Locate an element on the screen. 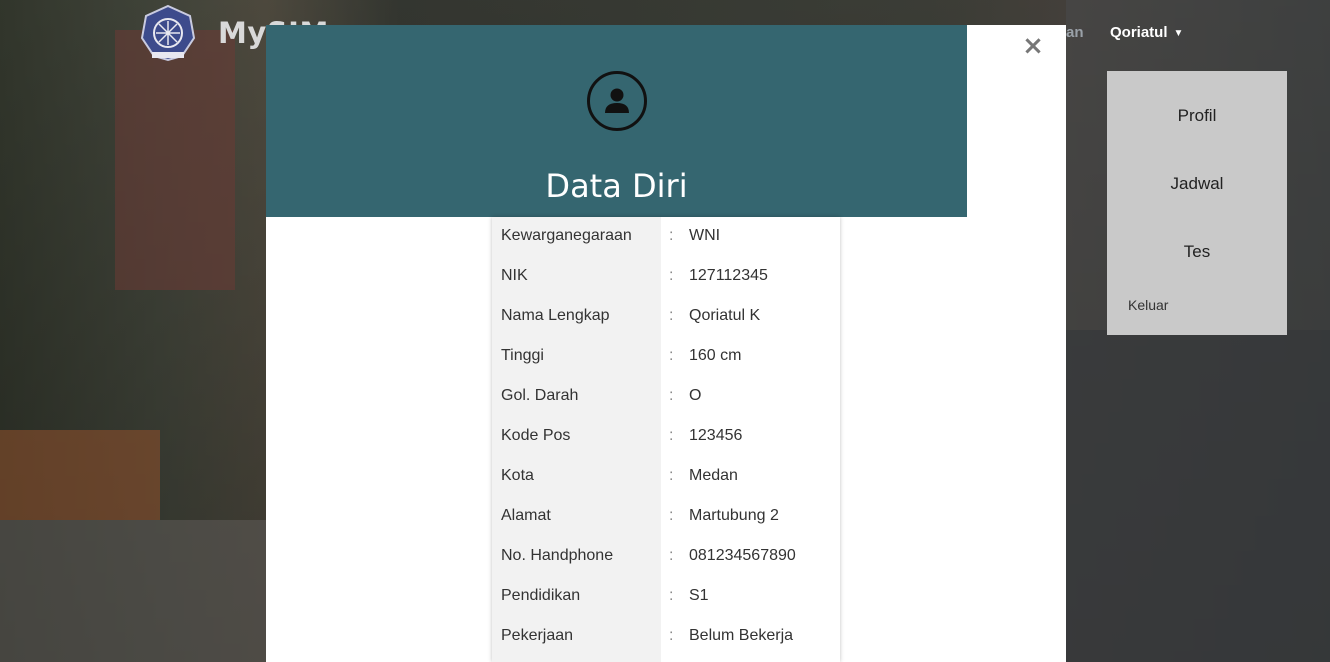  field-label: Kota is located at coordinates (517, 475).